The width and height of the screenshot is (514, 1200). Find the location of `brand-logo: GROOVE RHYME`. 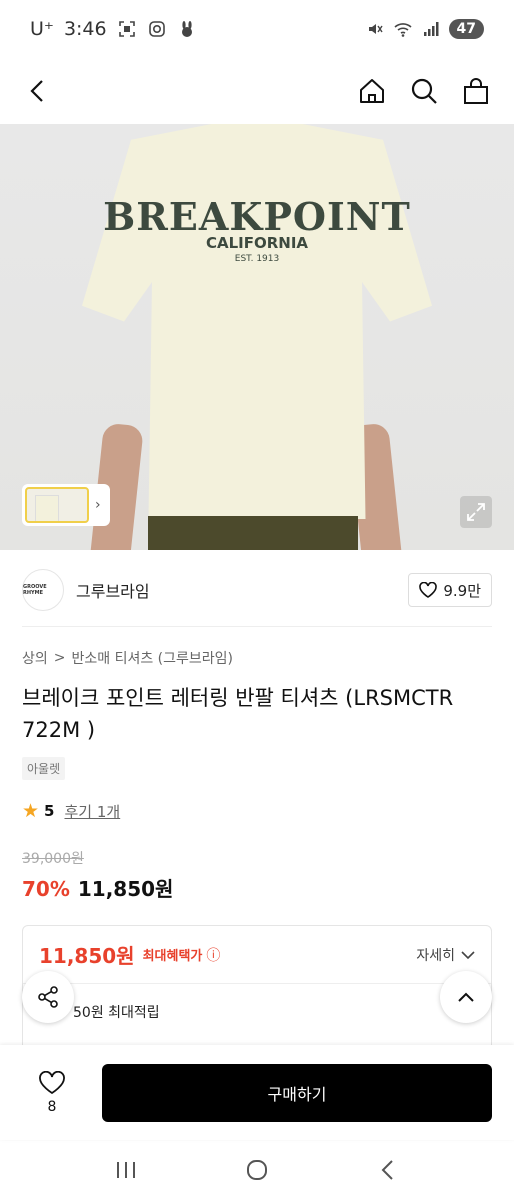

brand-logo: GROOVE RHYME is located at coordinates (43, 590).